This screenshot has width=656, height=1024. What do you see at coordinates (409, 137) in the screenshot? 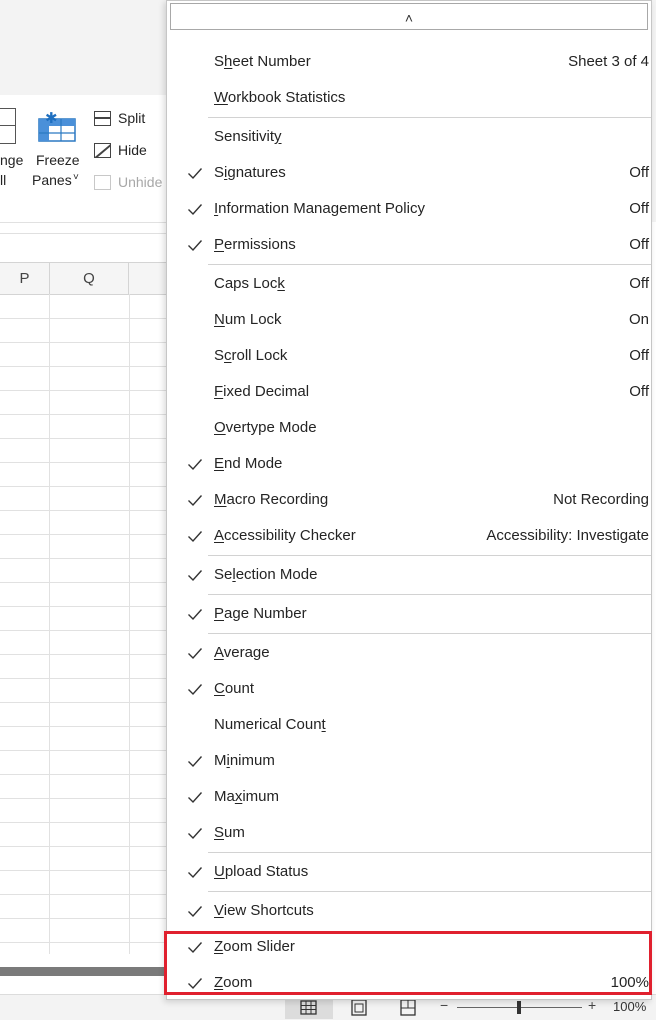
I see `menu-item-sensitivity: Sensitivity` at bounding box center [409, 137].